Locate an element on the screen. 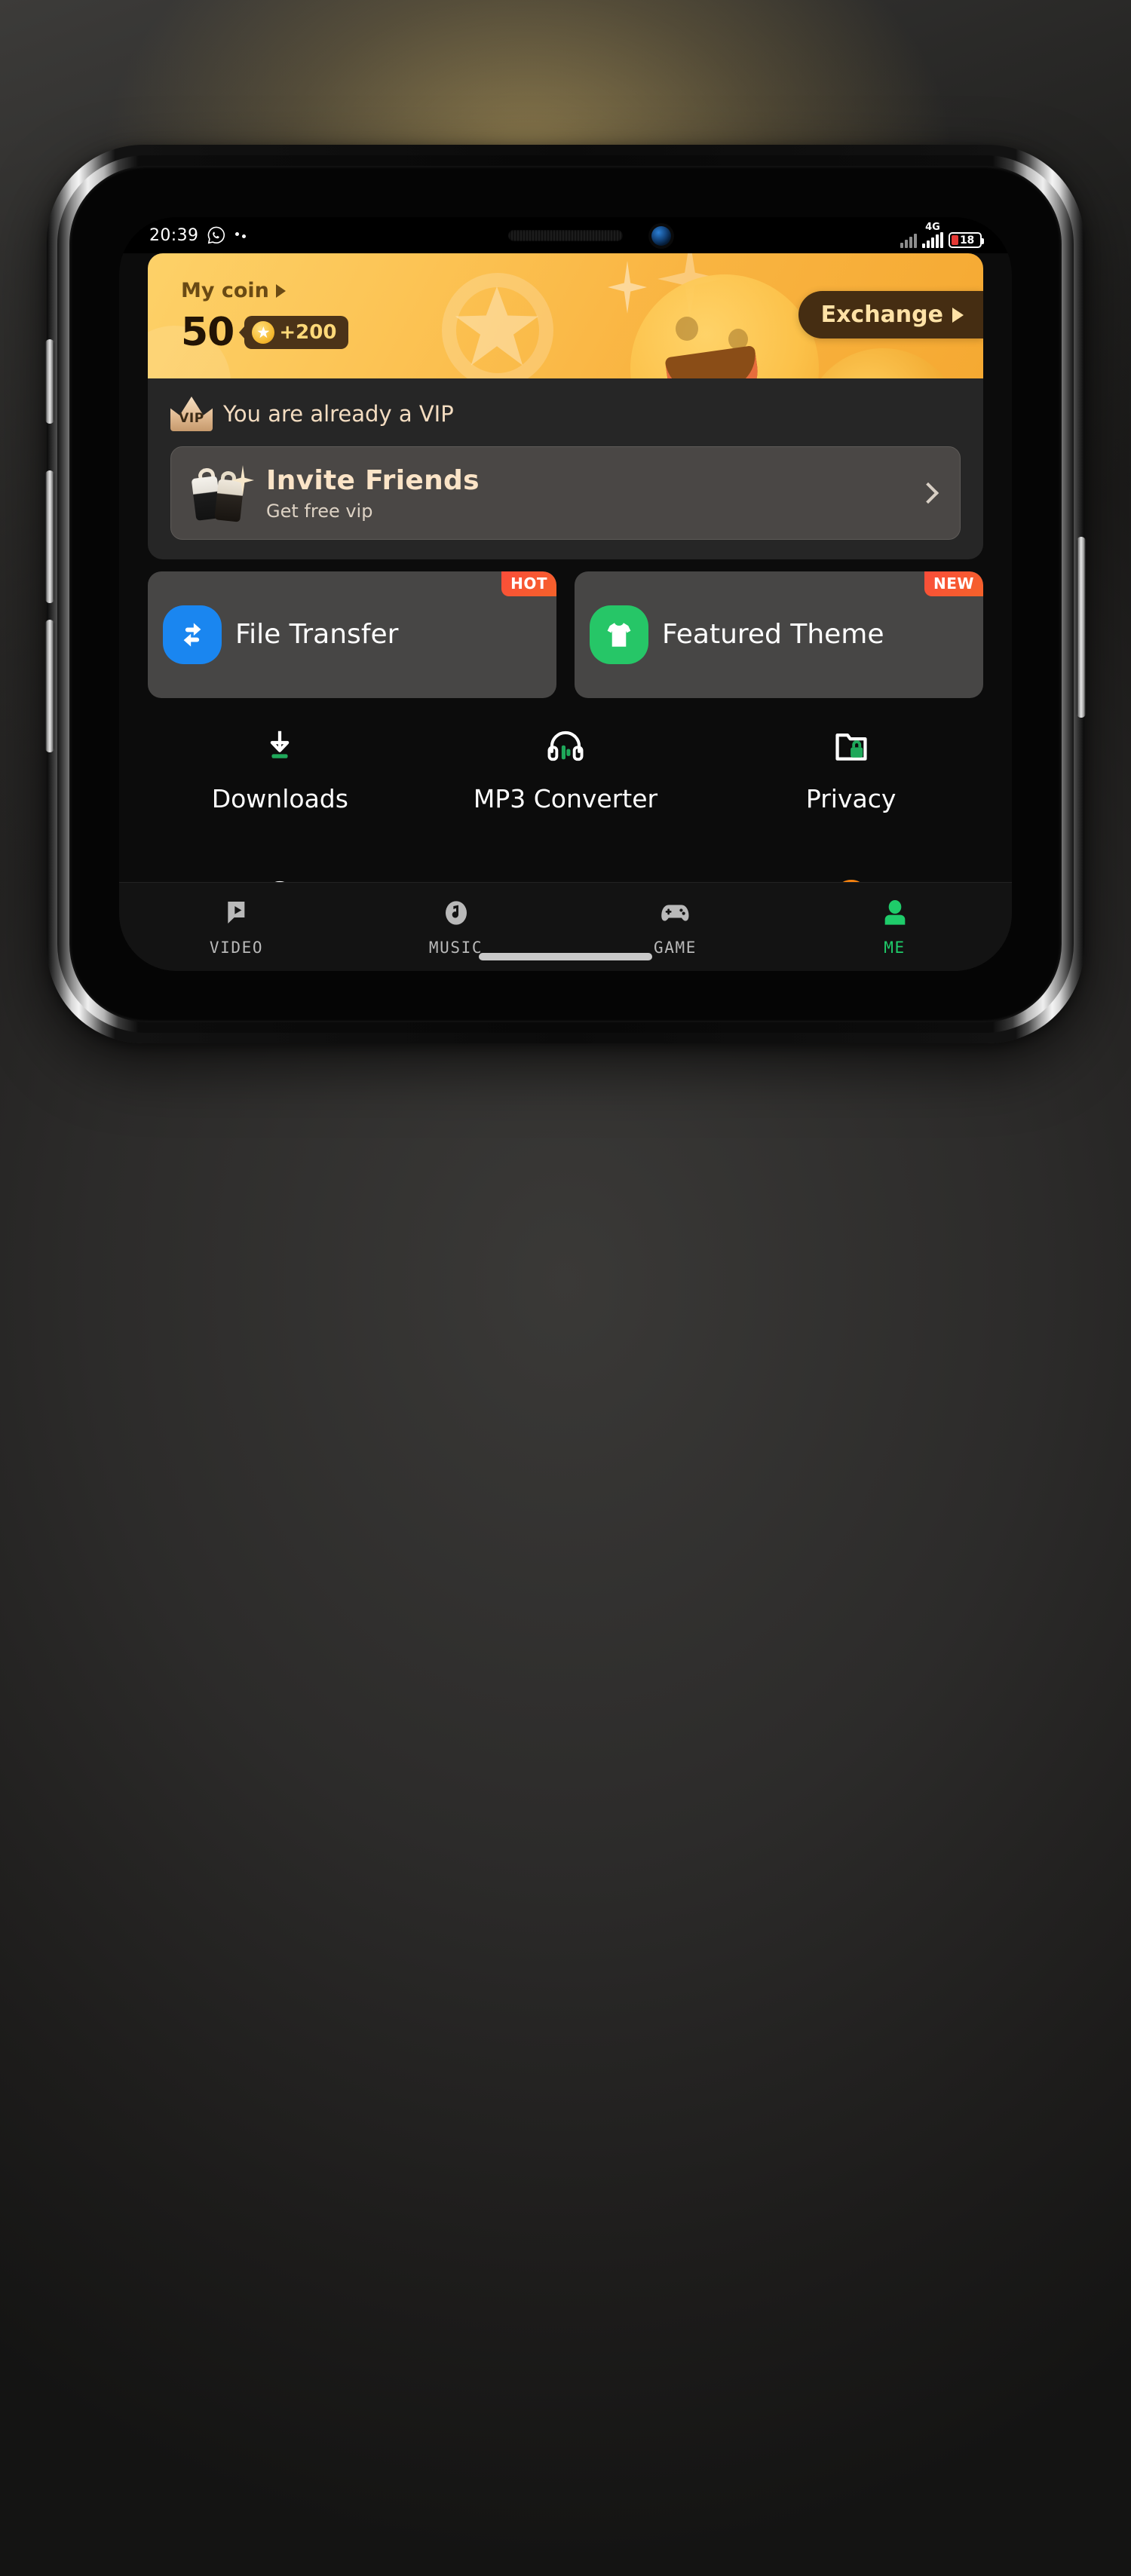 The image size is (1131, 2576). emoji-mouth is located at coordinates (713, 361).